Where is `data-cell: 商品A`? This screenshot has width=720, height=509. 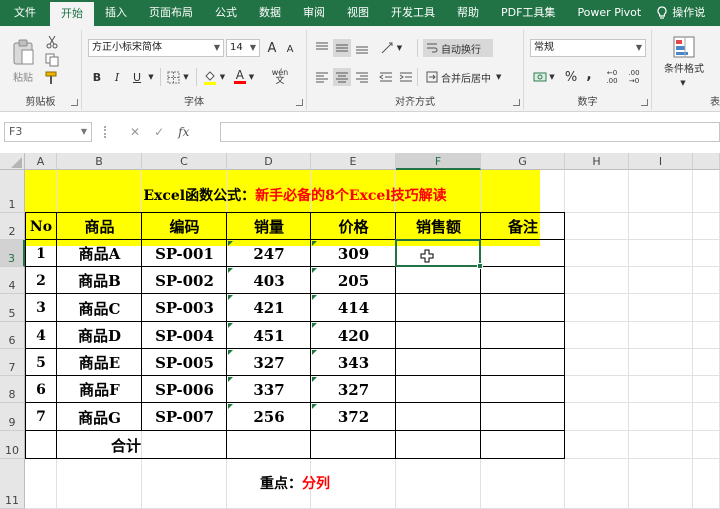
data-cell: 商品A is located at coordinates (99, 253).